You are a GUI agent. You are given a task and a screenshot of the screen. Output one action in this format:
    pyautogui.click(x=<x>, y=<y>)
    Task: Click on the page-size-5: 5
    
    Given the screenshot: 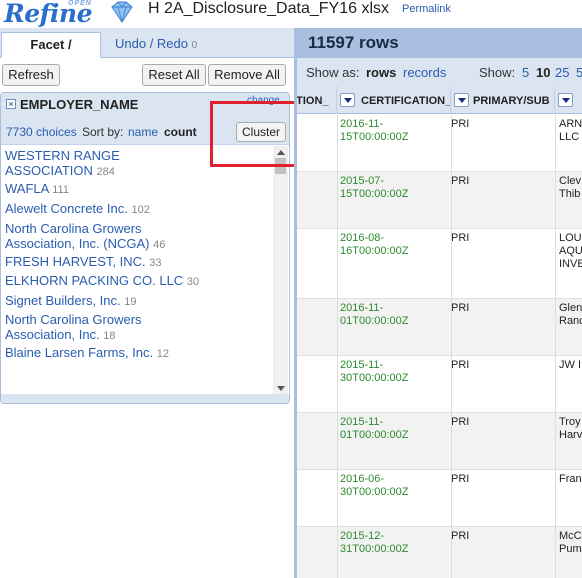 What is the action you would take?
    pyautogui.click(x=525, y=72)
    